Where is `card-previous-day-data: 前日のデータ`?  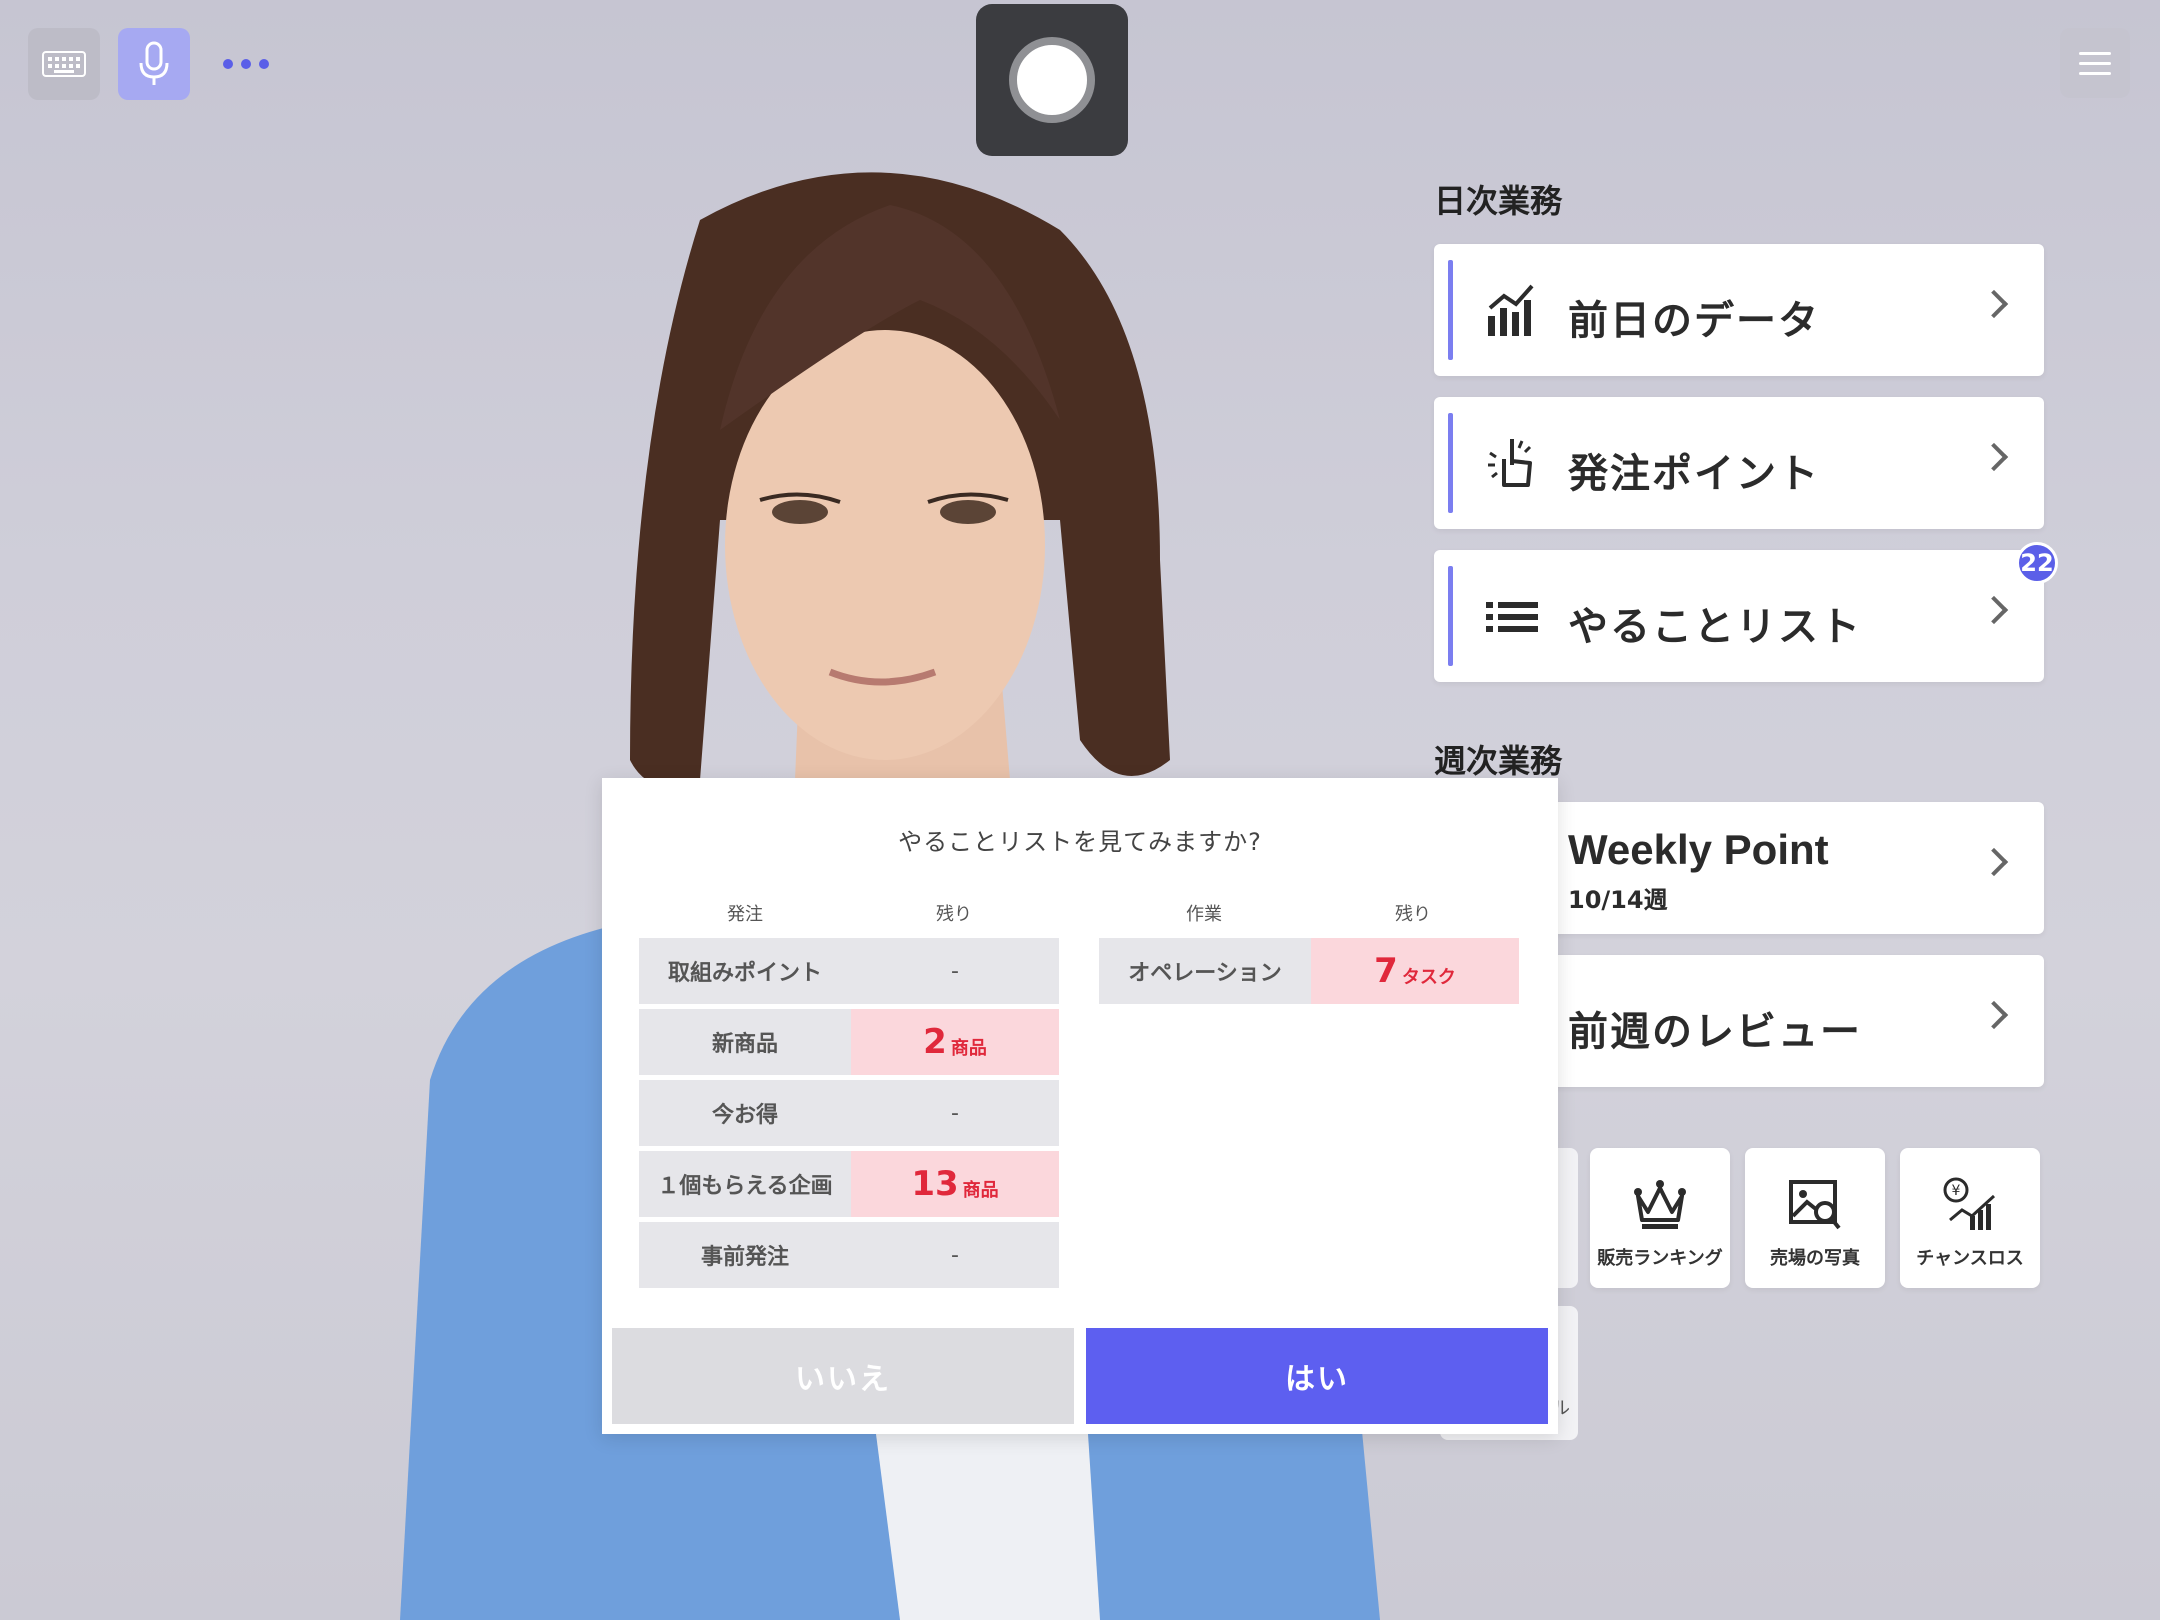
card-previous-day-data: 前日のデータ is located at coordinates (1739, 310).